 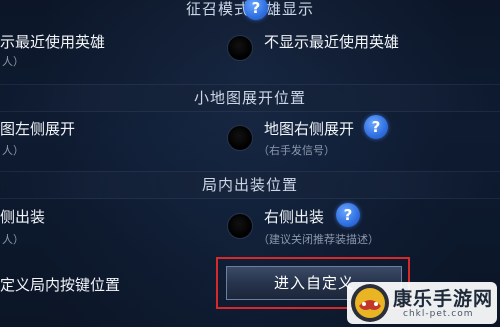 I want to click on watermark-name: 康乐手游网, so click(x=443, y=299).